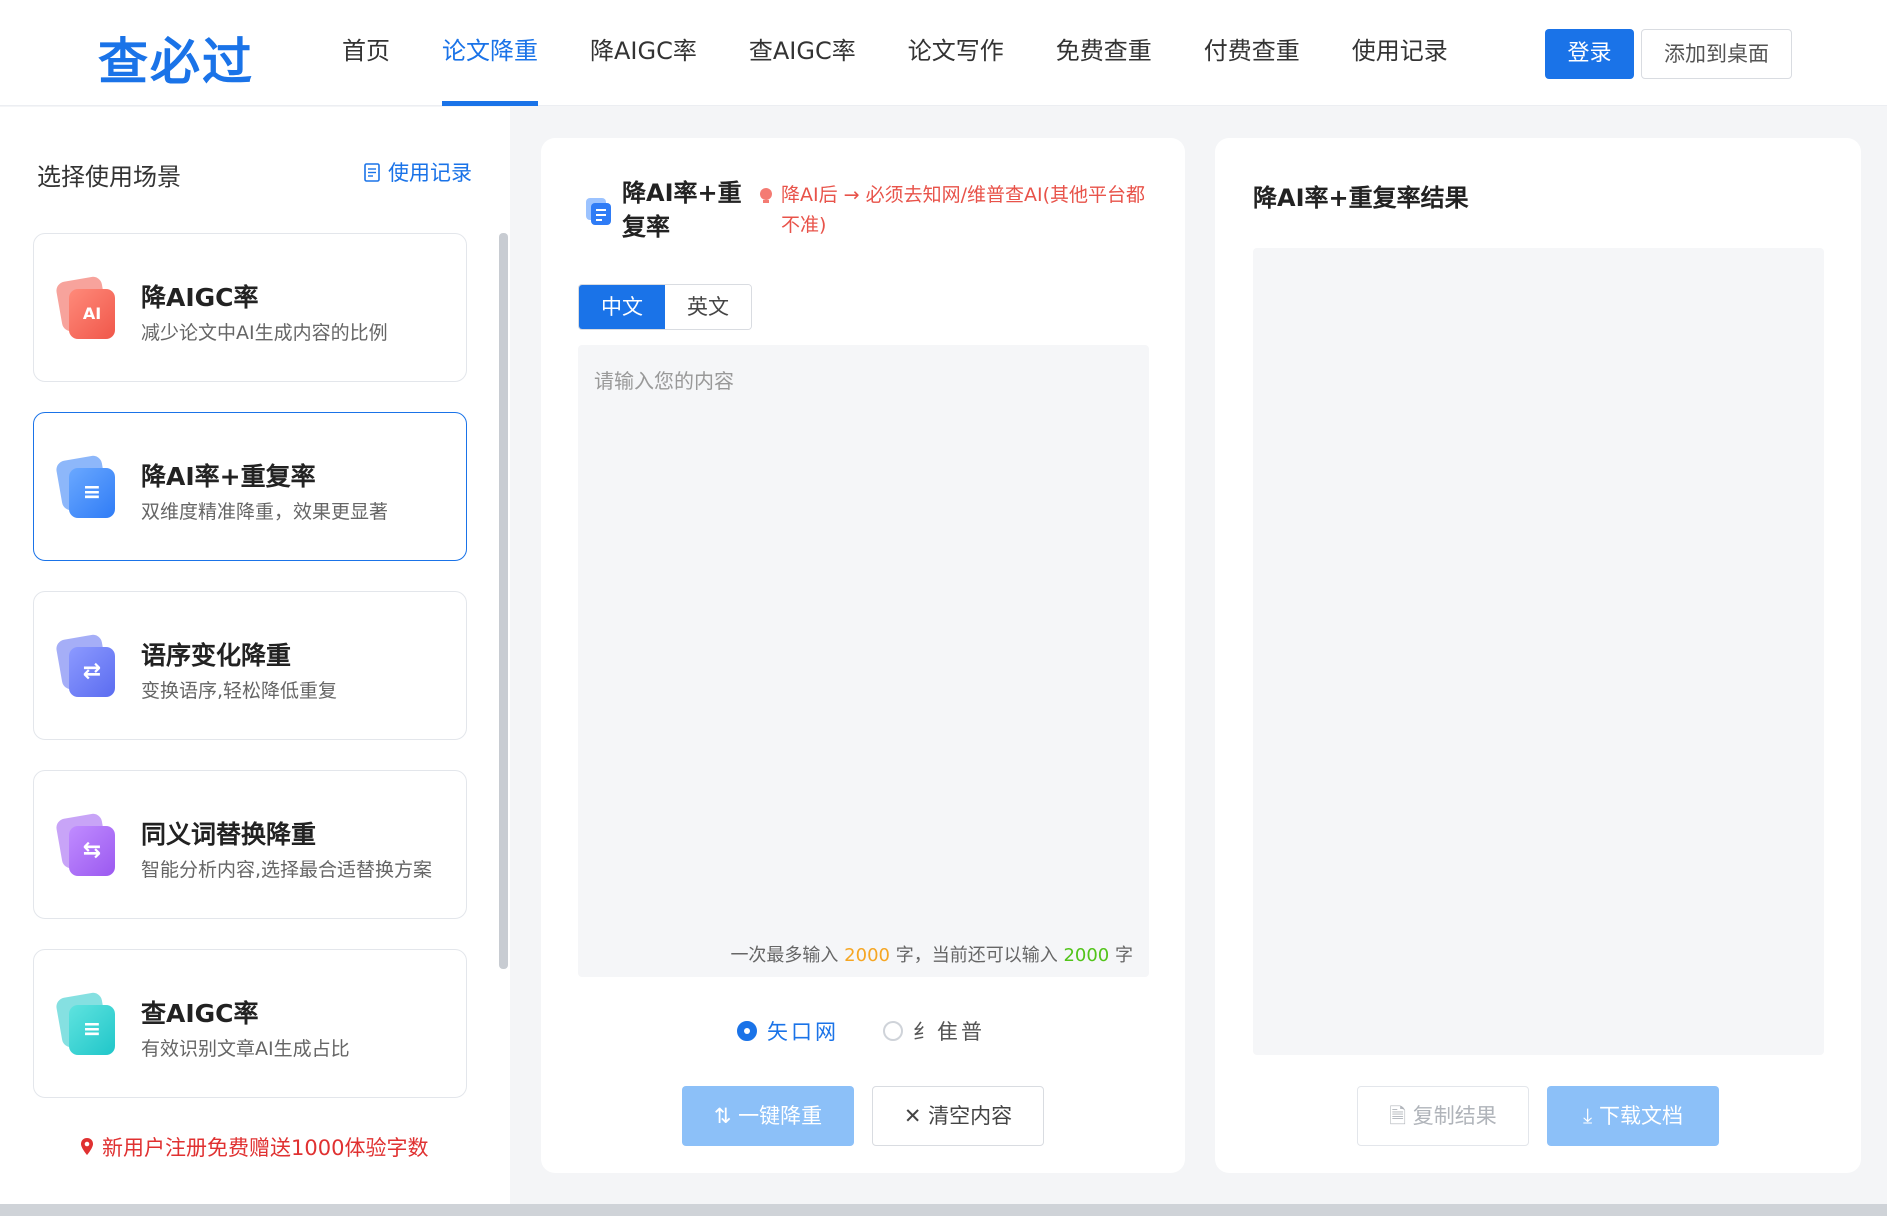 This screenshot has width=1887, height=1216. Describe the element at coordinates (931, 955) in the screenshot. I see `char-counter: 一次最多输入 2000 字，当前还可以输入 2000 字` at that location.